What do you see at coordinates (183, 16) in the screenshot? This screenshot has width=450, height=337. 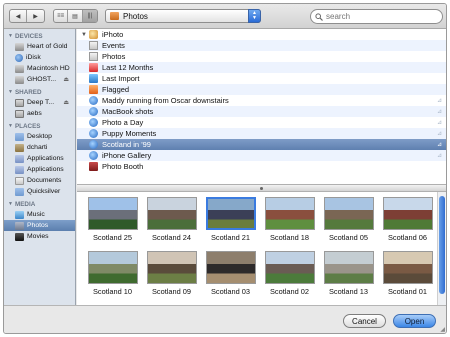 I see `location-popup: Photos ▲ ▼` at bounding box center [183, 16].